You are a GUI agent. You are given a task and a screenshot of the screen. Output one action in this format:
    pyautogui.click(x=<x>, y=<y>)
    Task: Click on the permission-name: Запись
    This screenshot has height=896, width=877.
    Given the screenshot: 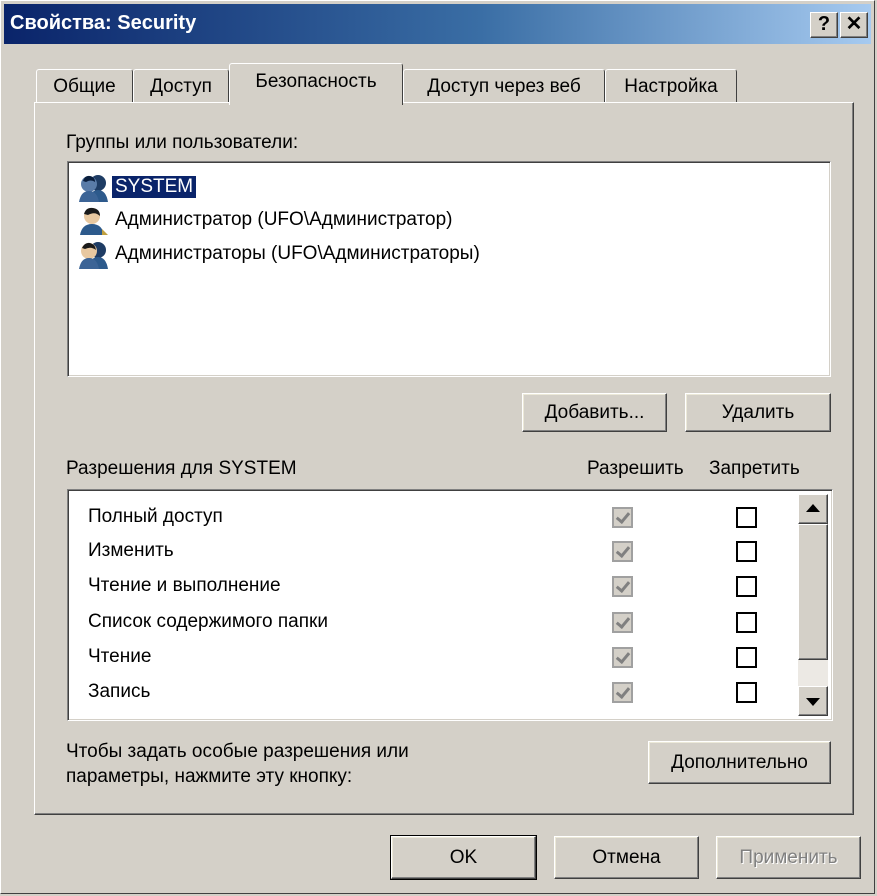 What is the action you would take?
    pyautogui.click(x=119, y=691)
    